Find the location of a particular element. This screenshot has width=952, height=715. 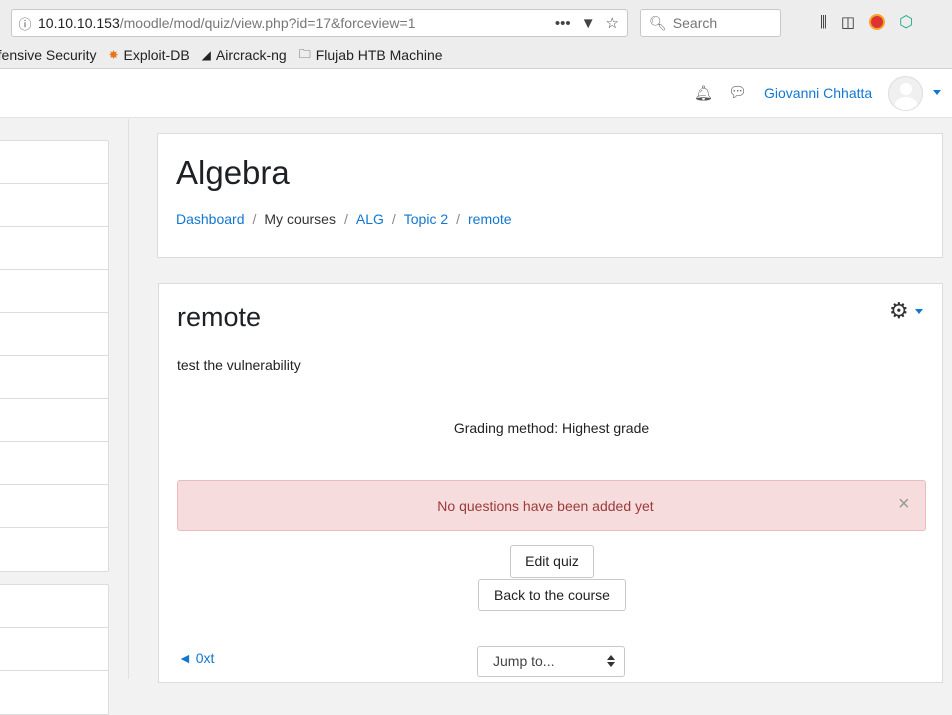

search-bar: 🔍︎ is located at coordinates (710, 23).